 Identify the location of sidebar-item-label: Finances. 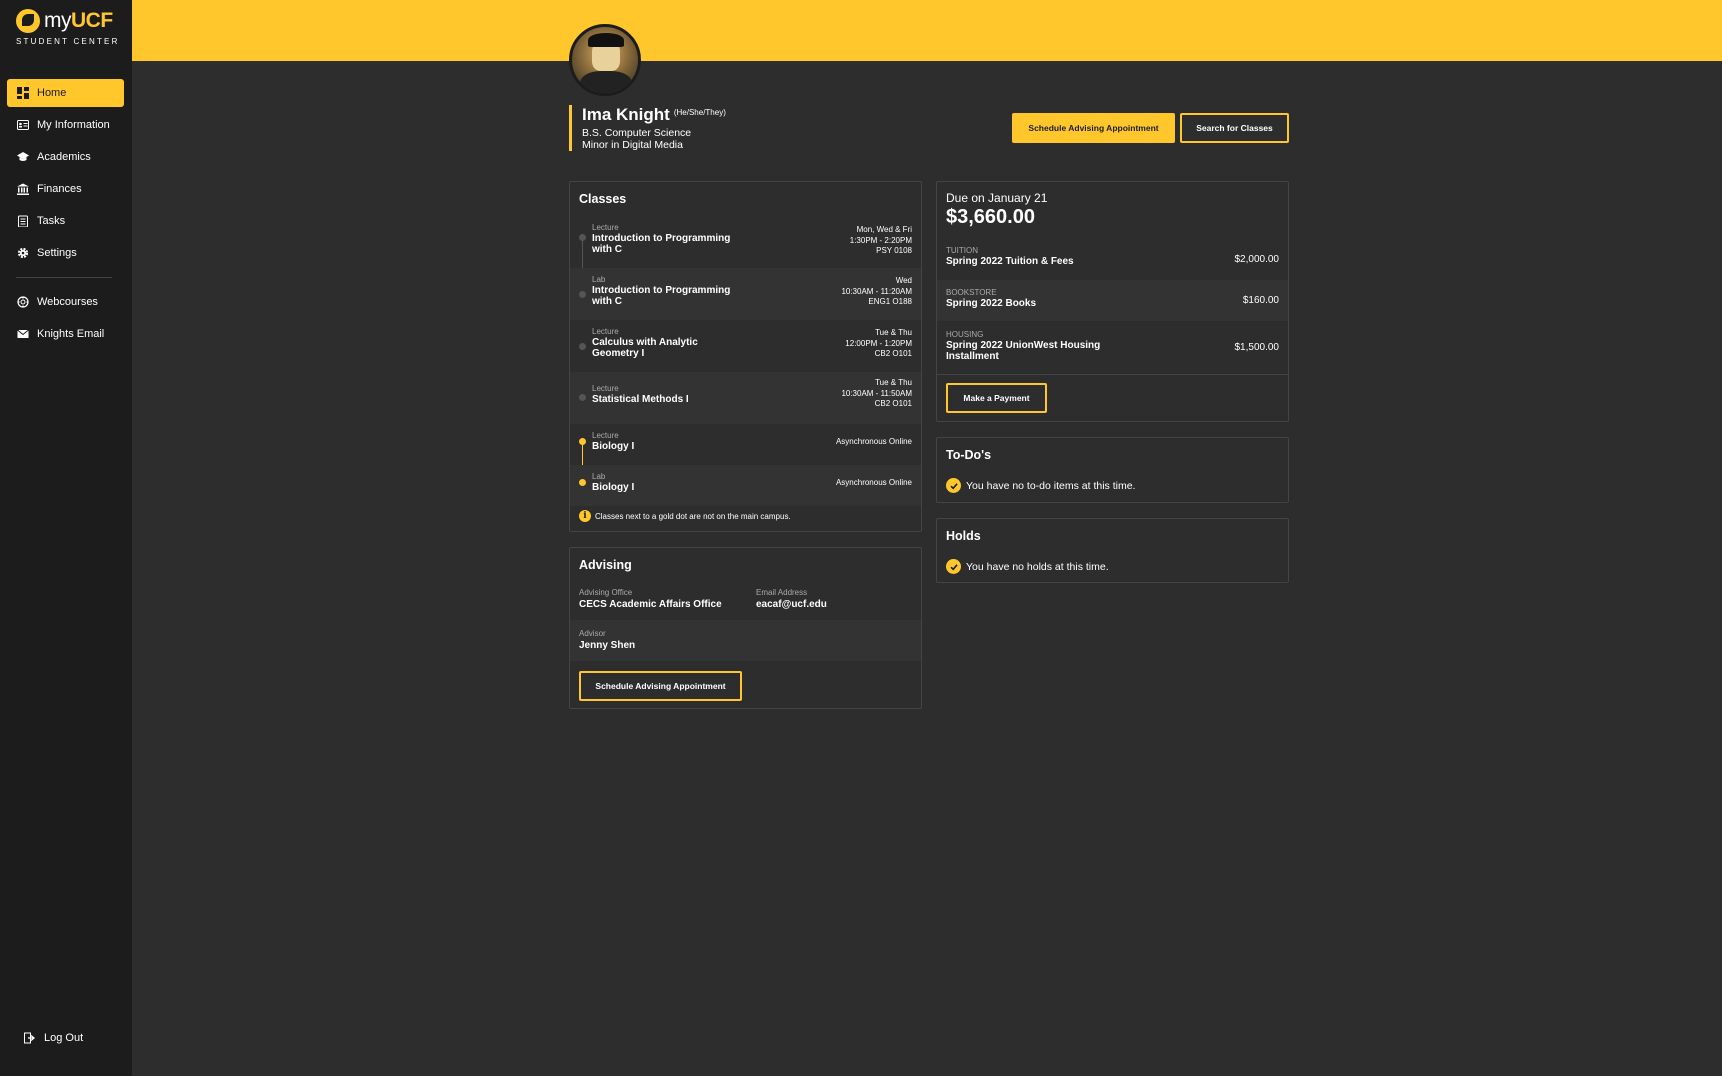
(59, 189).